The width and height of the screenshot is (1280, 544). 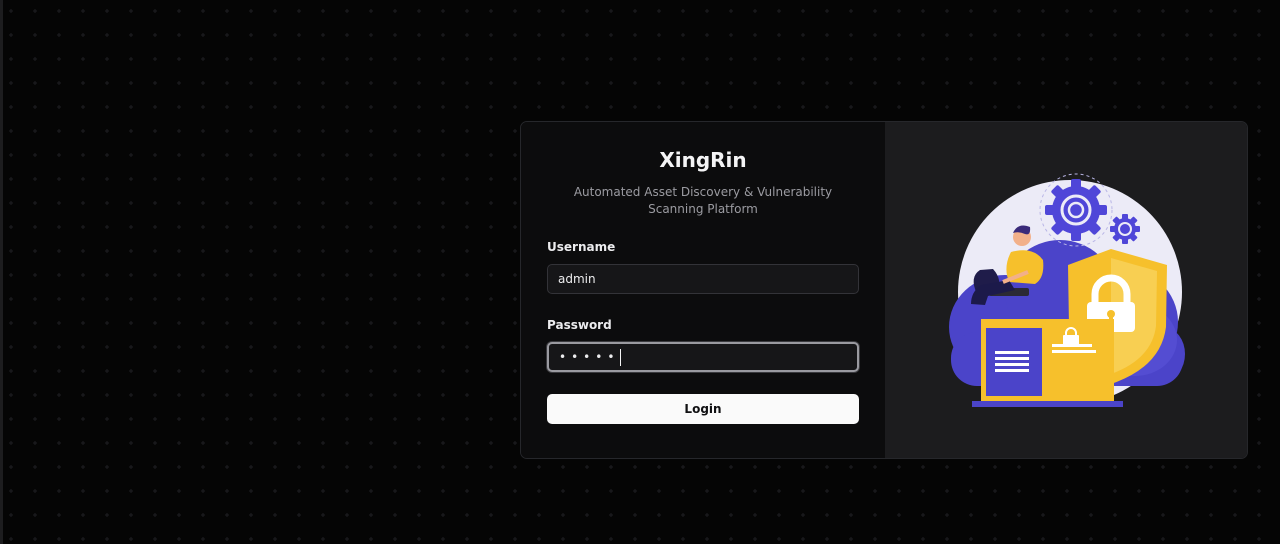 What do you see at coordinates (703, 357) in the screenshot?
I see `password-input: •••••` at bounding box center [703, 357].